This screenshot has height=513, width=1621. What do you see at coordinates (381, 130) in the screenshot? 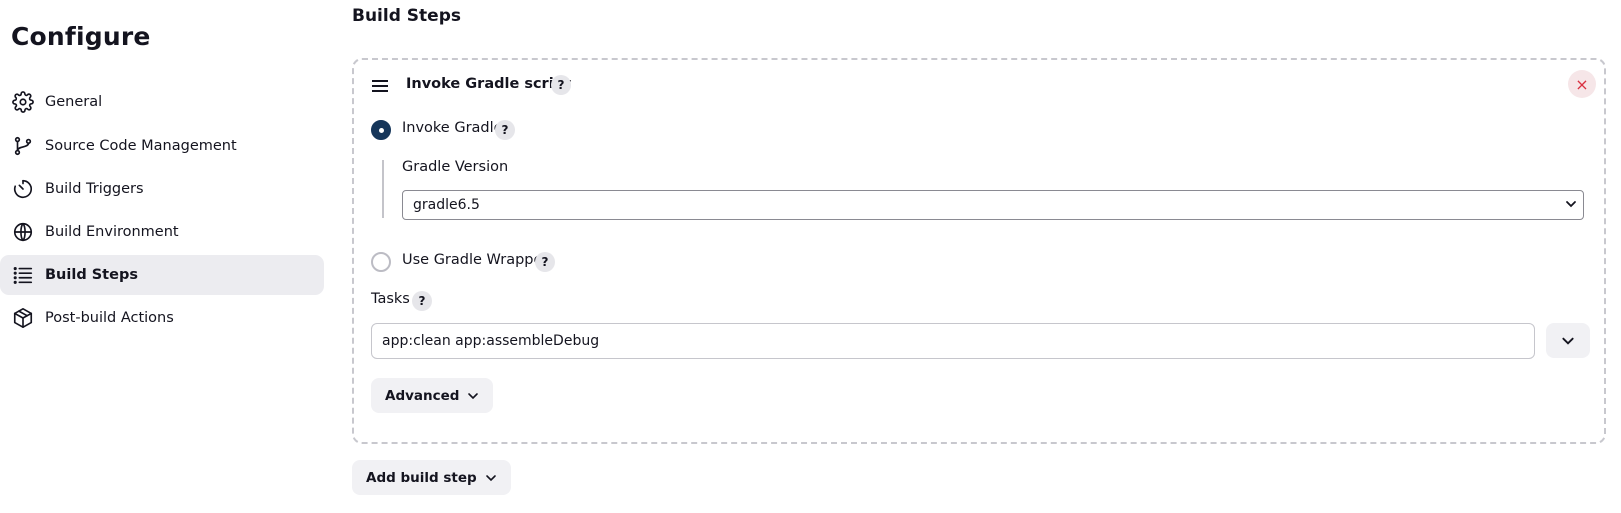
I see `invoke-gradle-radio` at bounding box center [381, 130].